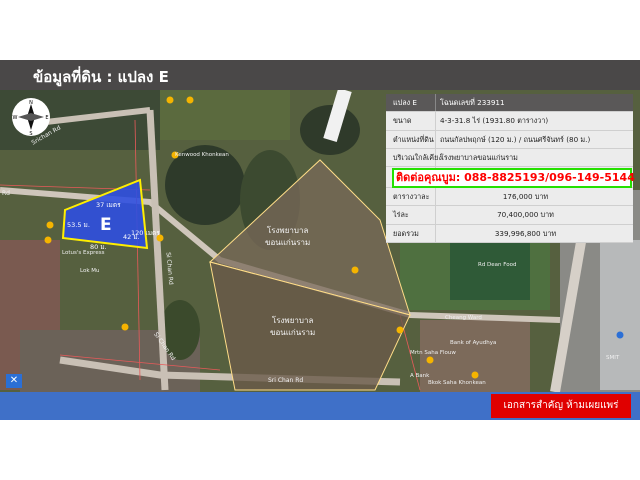 The width and height of the screenshot is (640, 480). I want to click on svg-text: W, so click(15, 118).